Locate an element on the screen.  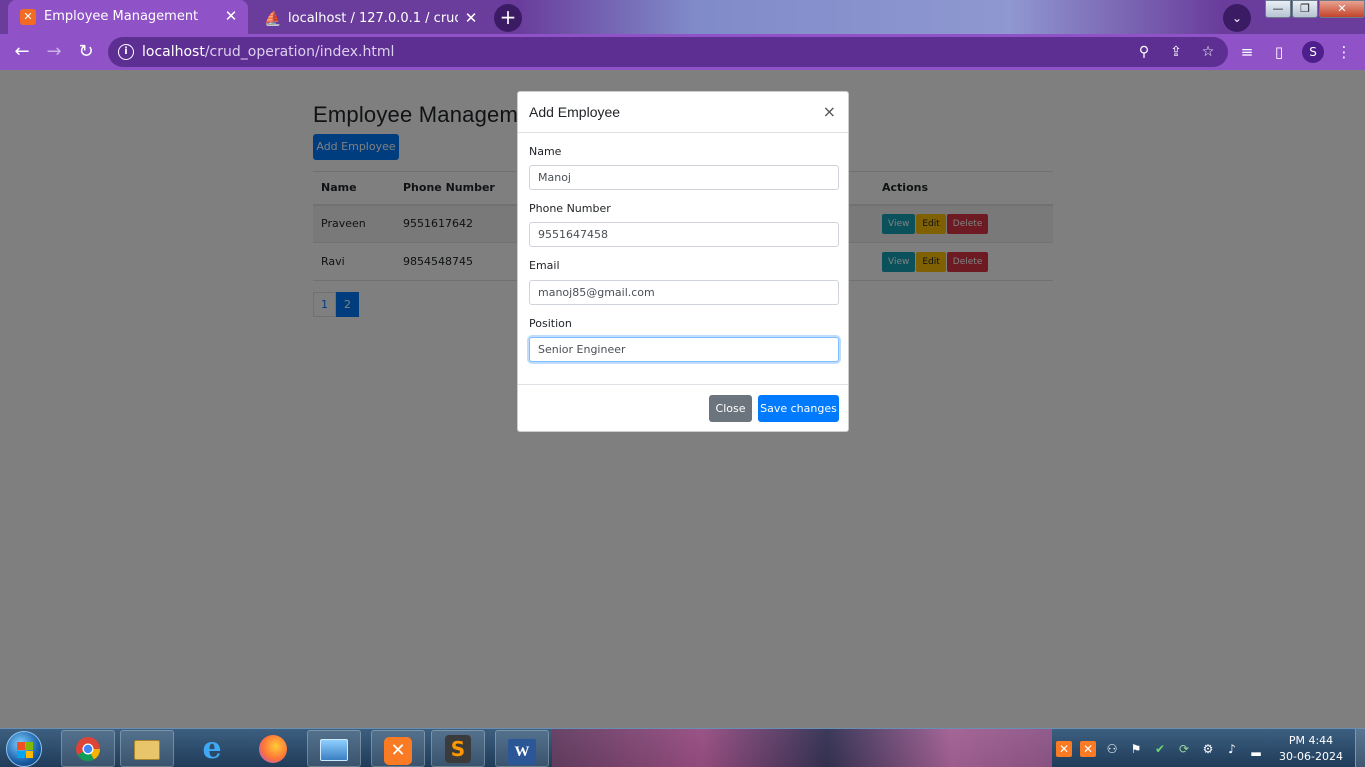
name-label: Name is located at coordinates (545, 151).